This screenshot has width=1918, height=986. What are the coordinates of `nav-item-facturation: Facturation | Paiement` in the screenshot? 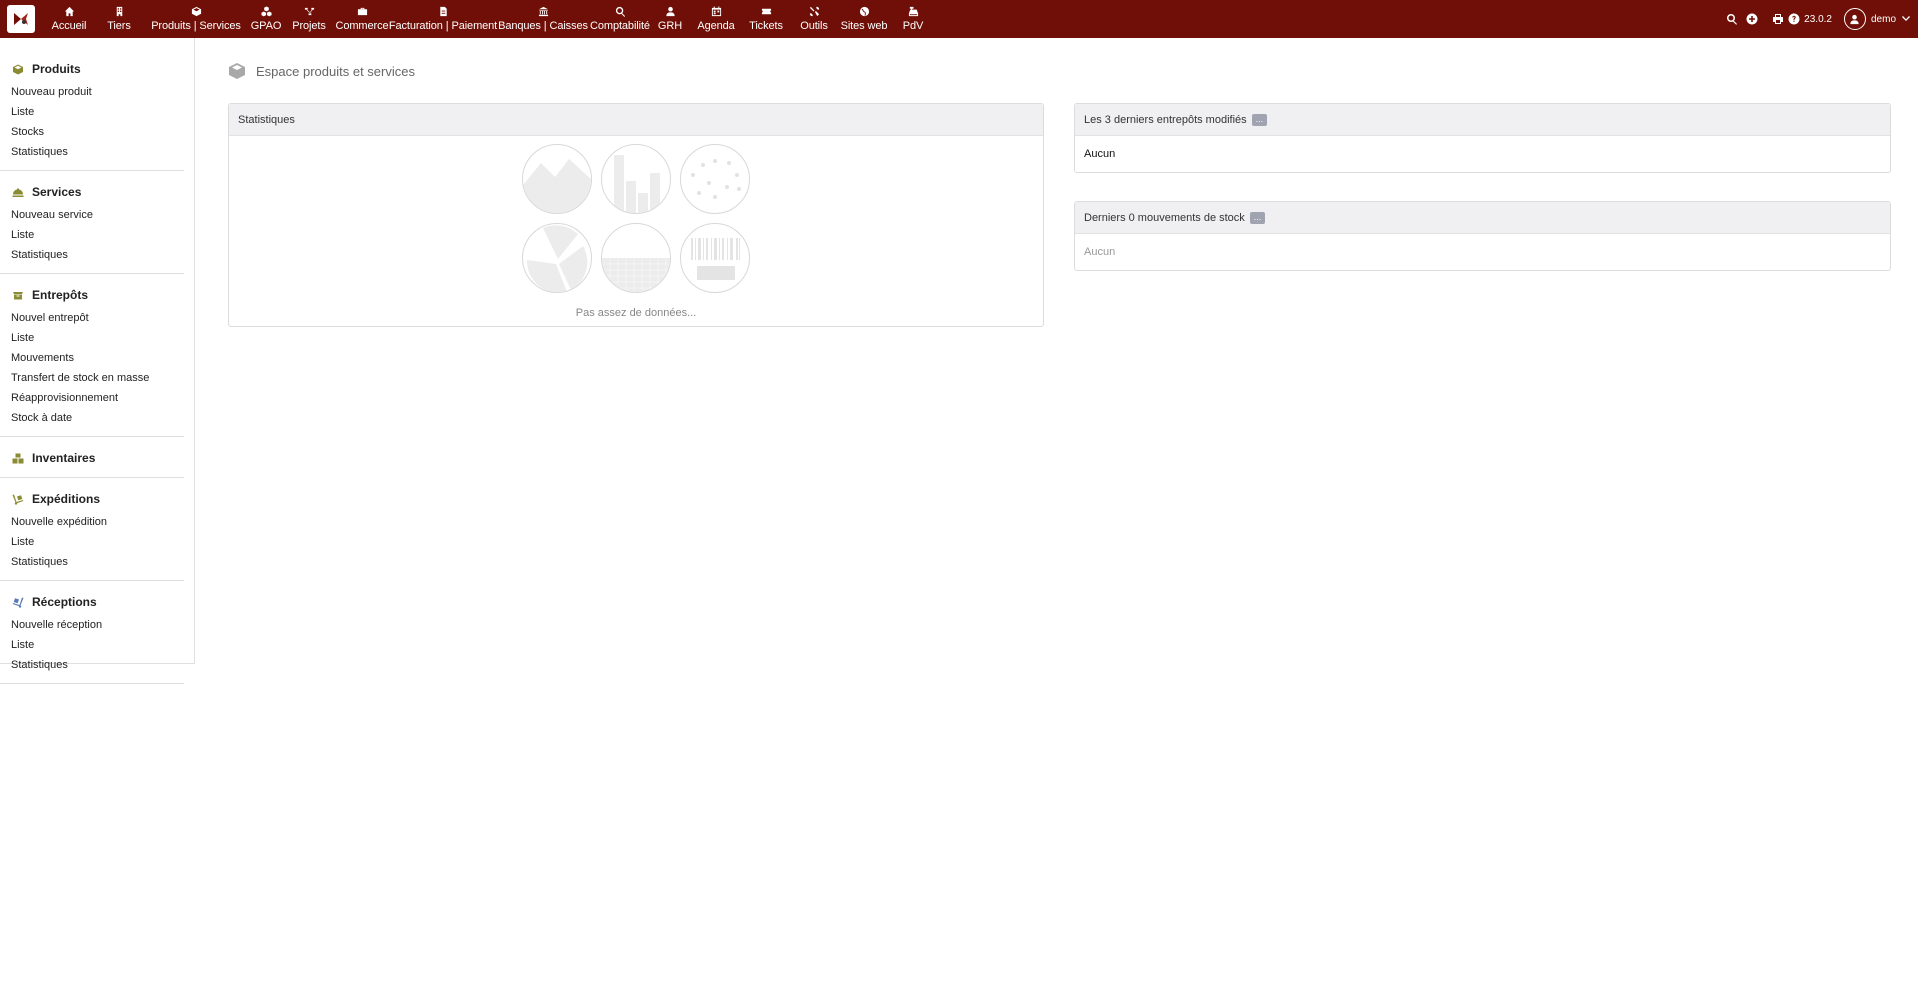 It's located at (443, 19).